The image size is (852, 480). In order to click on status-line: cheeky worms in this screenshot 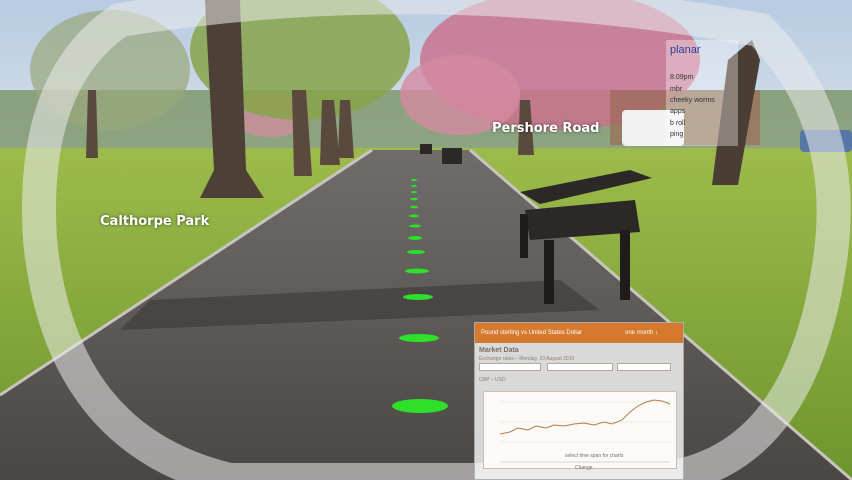, I will do `click(692, 100)`.